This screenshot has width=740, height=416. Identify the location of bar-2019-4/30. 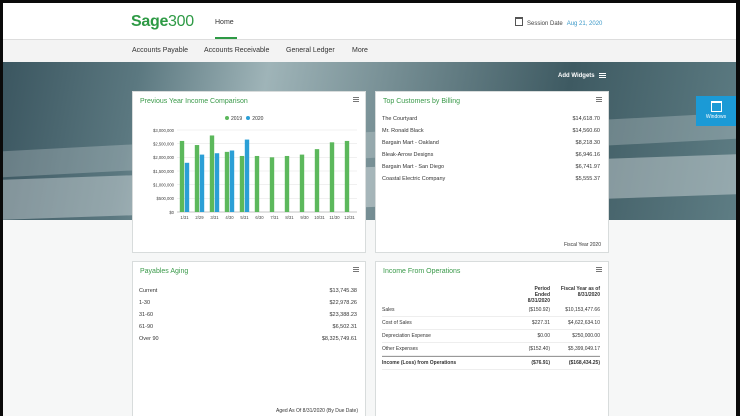
(227, 181).